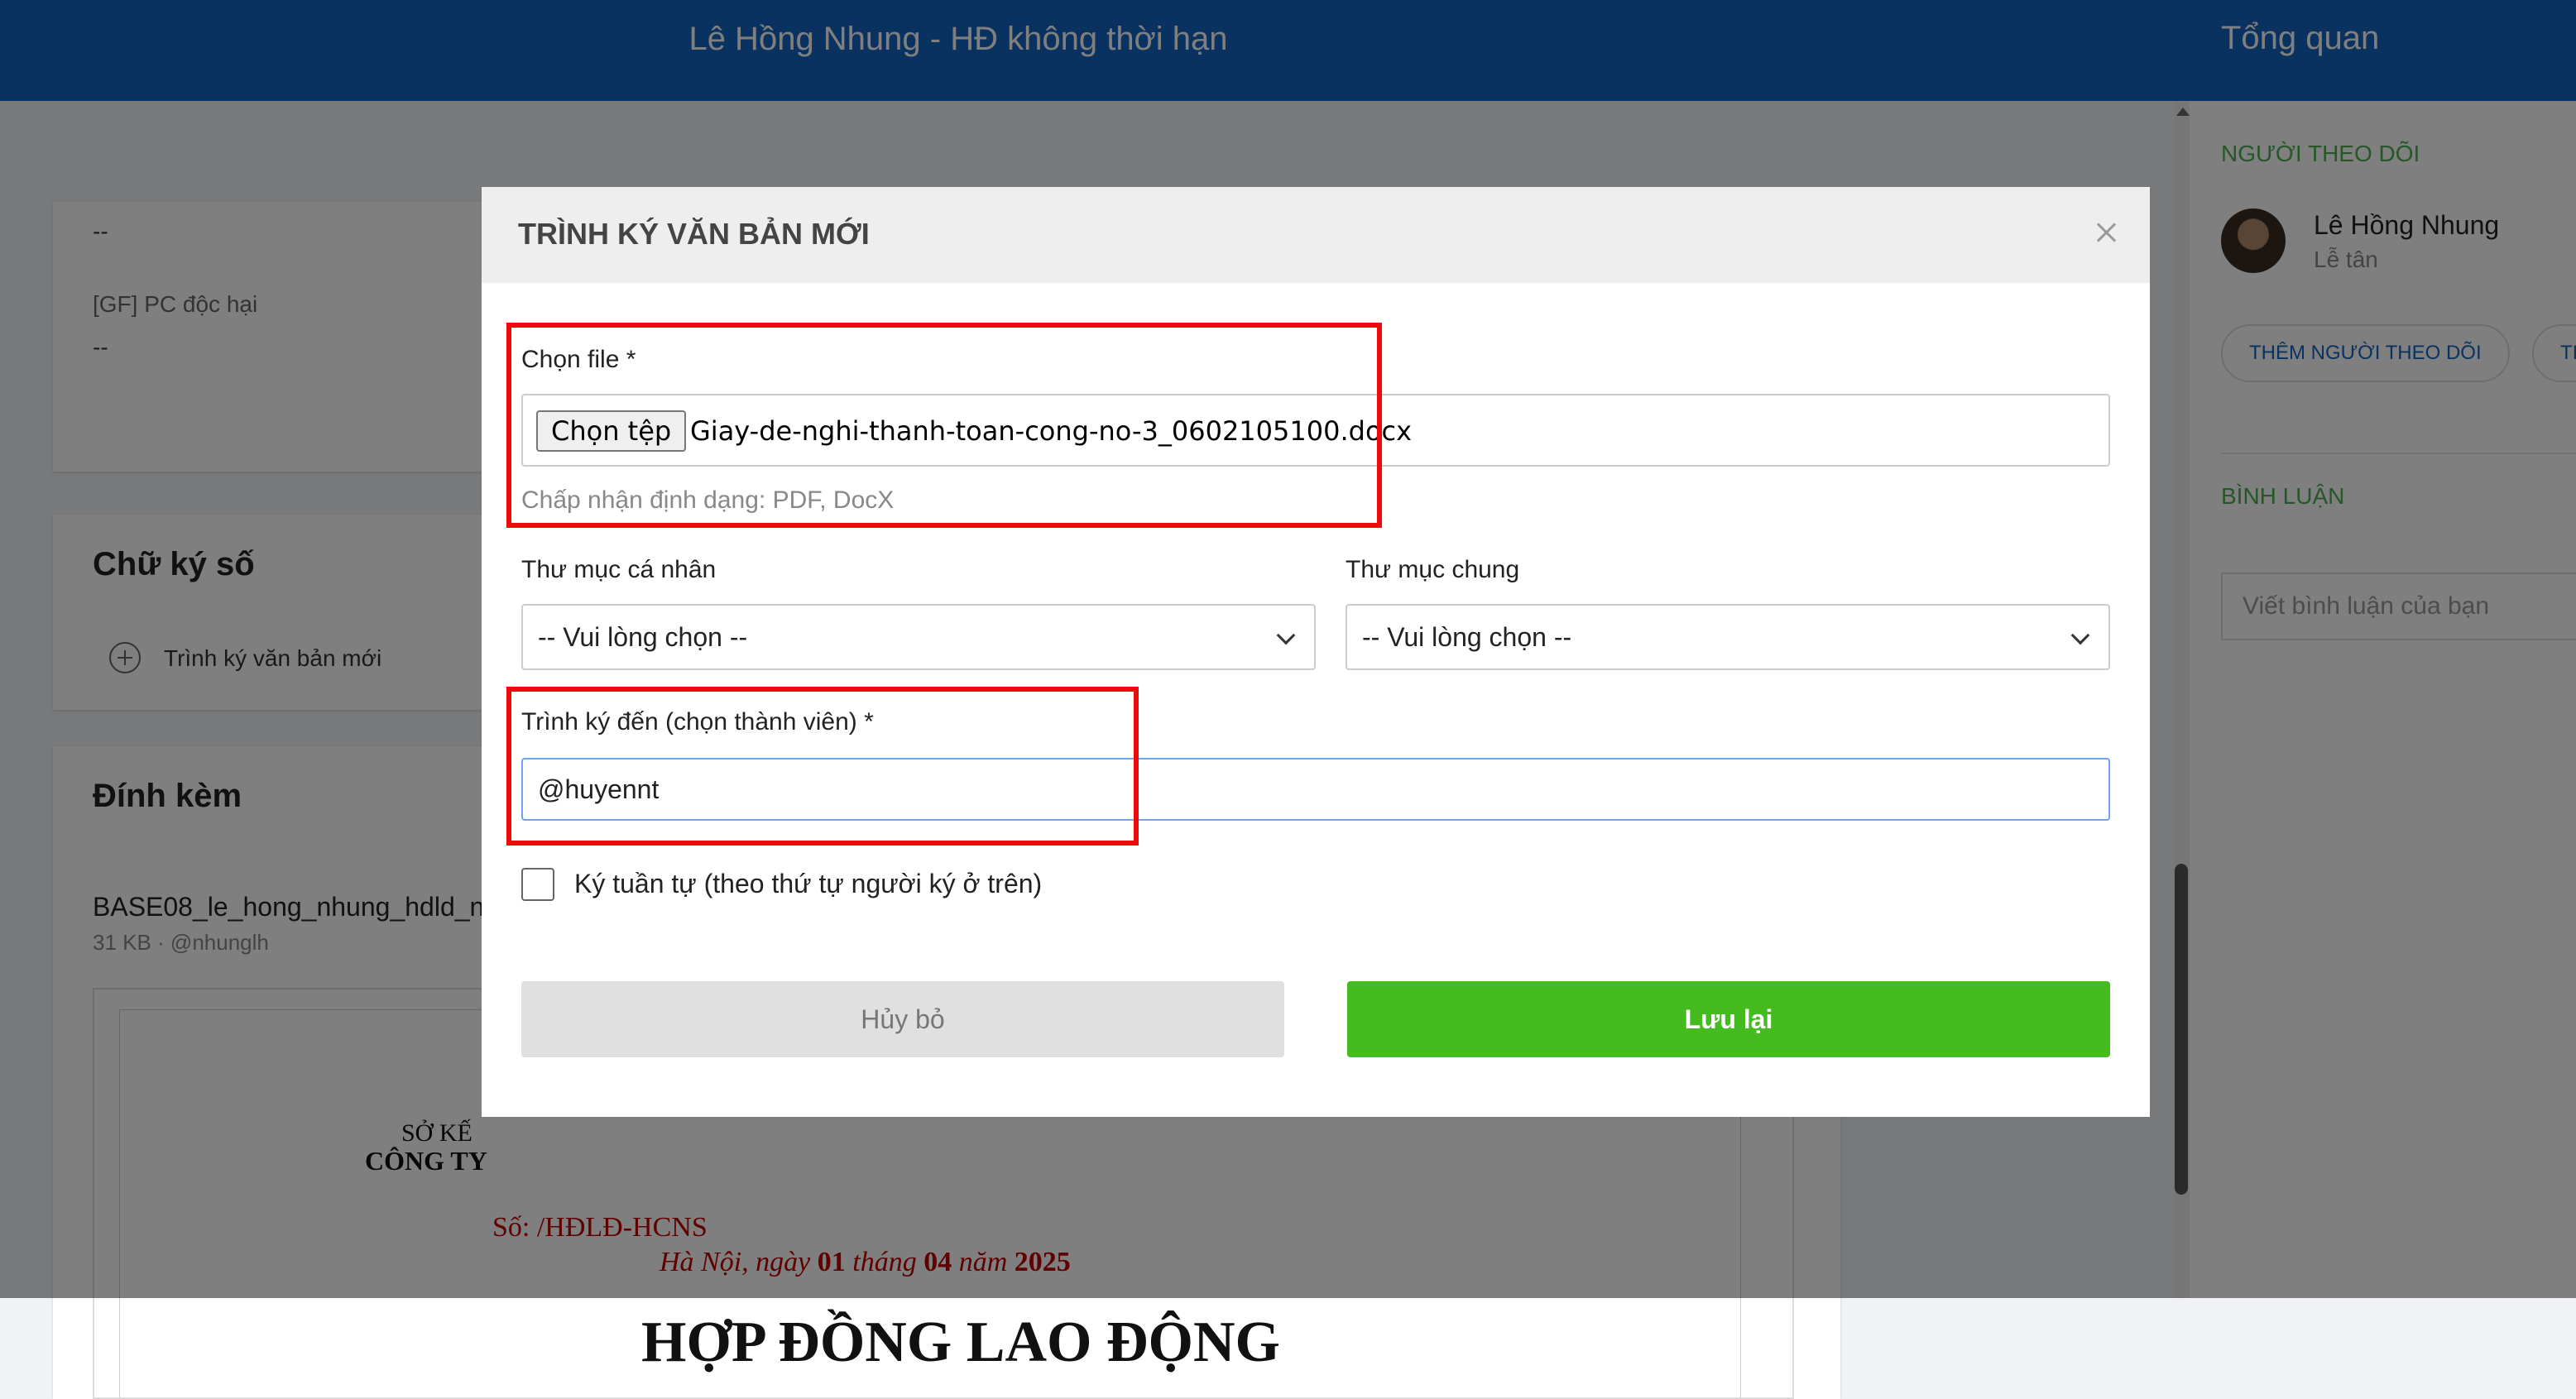  What do you see at coordinates (919, 637) in the screenshot?
I see `personal-folder-select: -- Vui lòng chọn --` at bounding box center [919, 637].